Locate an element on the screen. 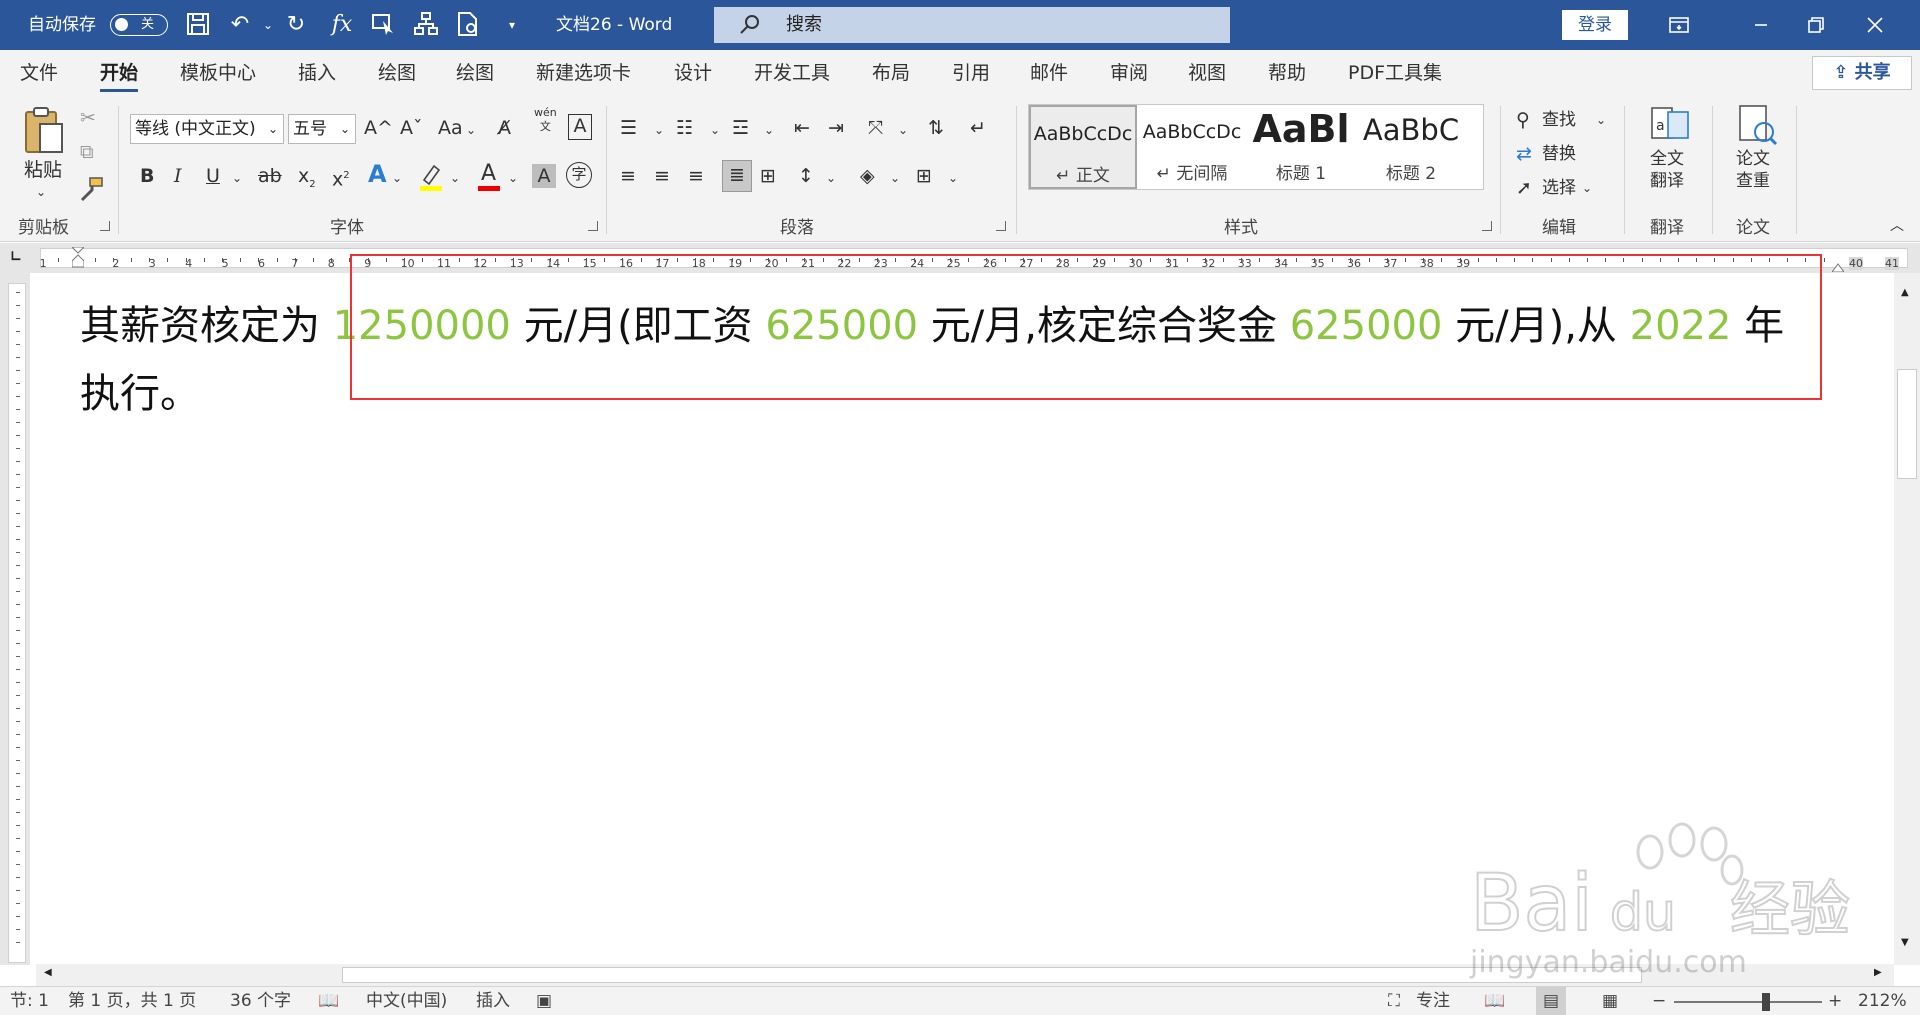 The image size is (1920, 1015). multilevel-dropdown-icon: ⌄ is located at coordinates (769, 130).